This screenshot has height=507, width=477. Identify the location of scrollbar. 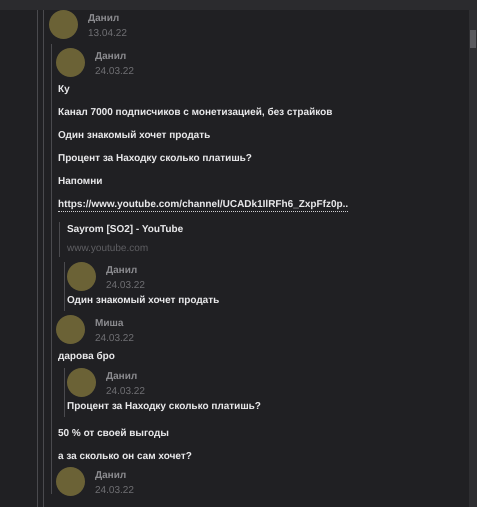
(473, 258).